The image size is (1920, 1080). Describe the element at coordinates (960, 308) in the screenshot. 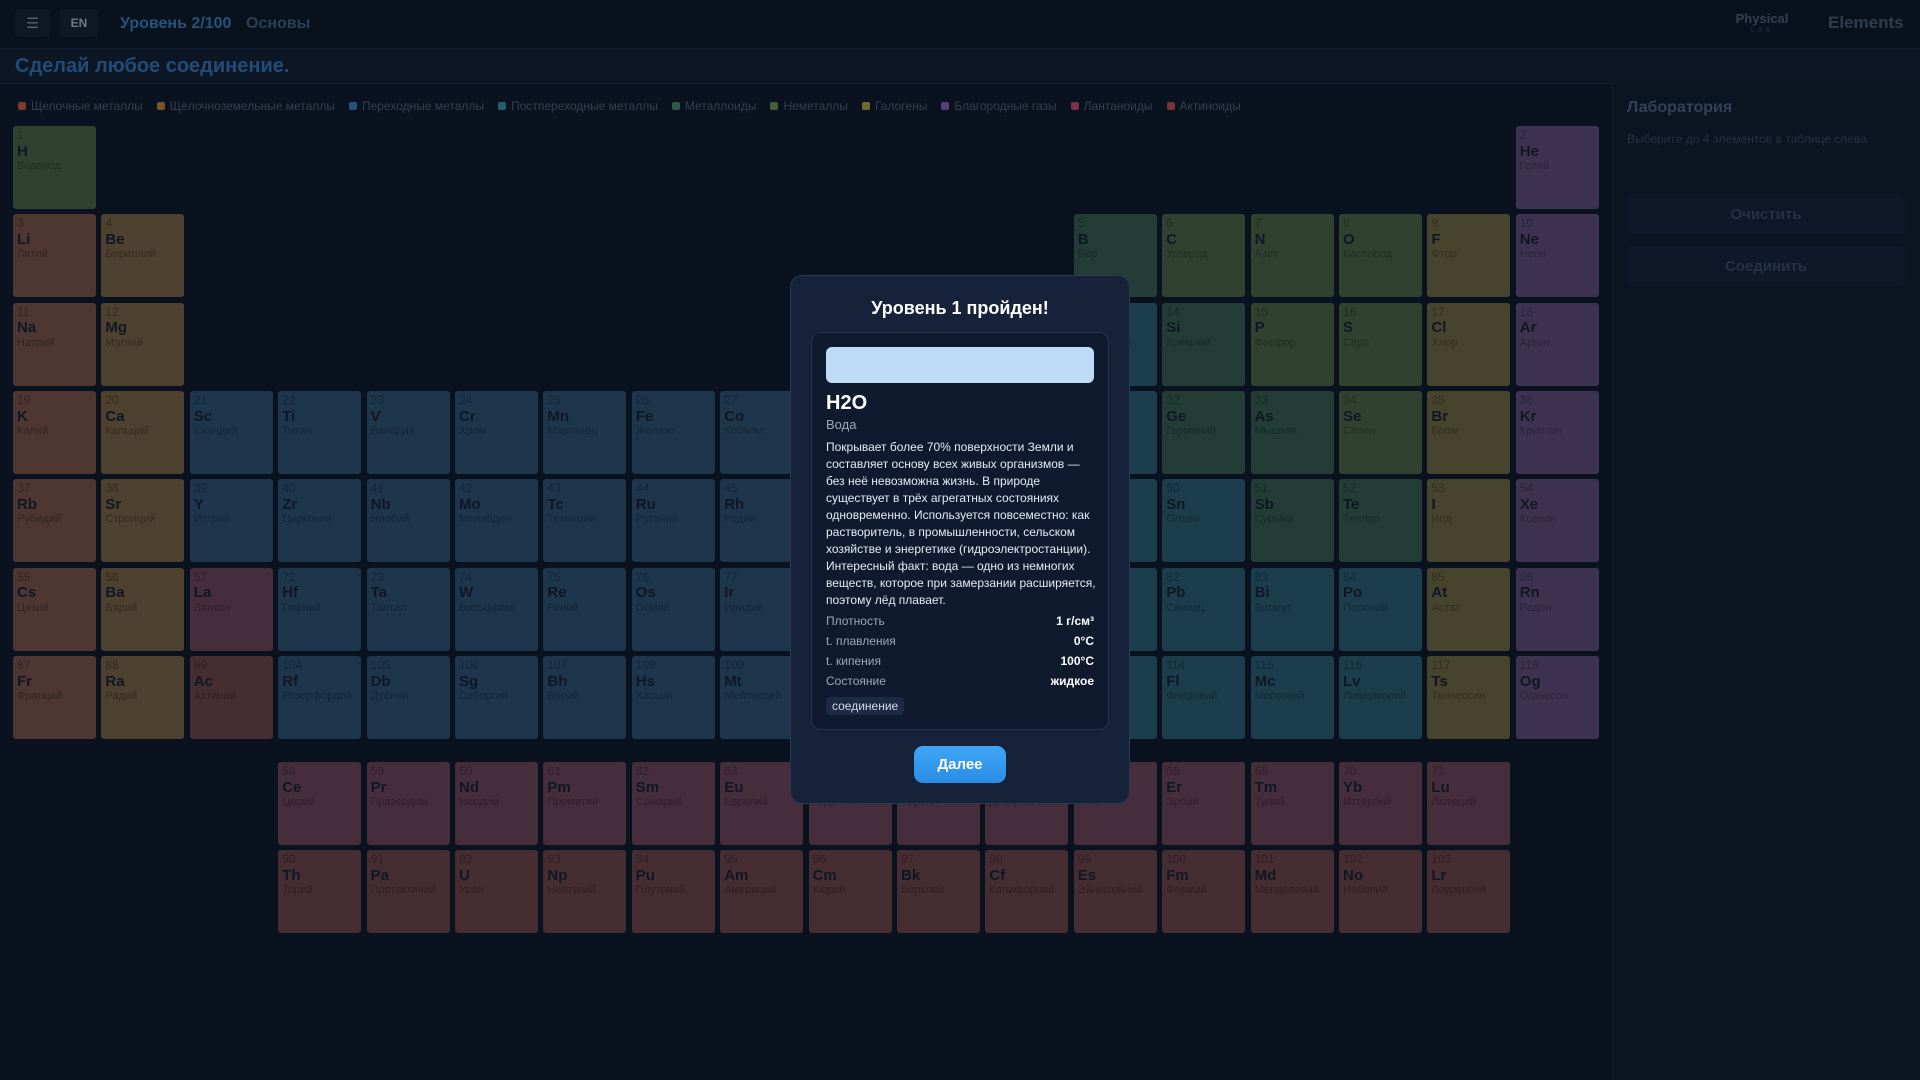

I see `modal-title: Уровень 1 пройден!` at that location.